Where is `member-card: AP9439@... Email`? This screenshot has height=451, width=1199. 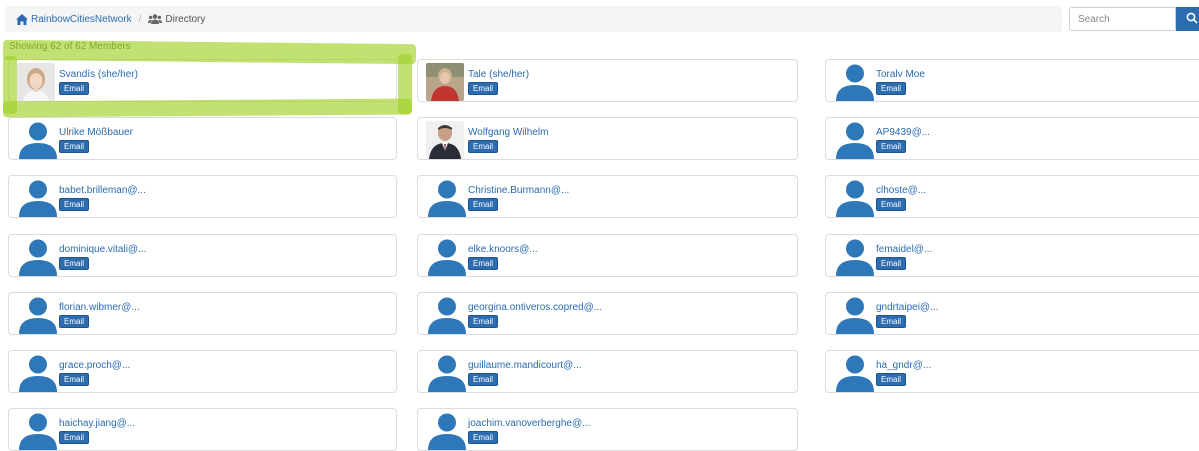
member-card: AP9439@... Email is located at coordinates (1012, 138).